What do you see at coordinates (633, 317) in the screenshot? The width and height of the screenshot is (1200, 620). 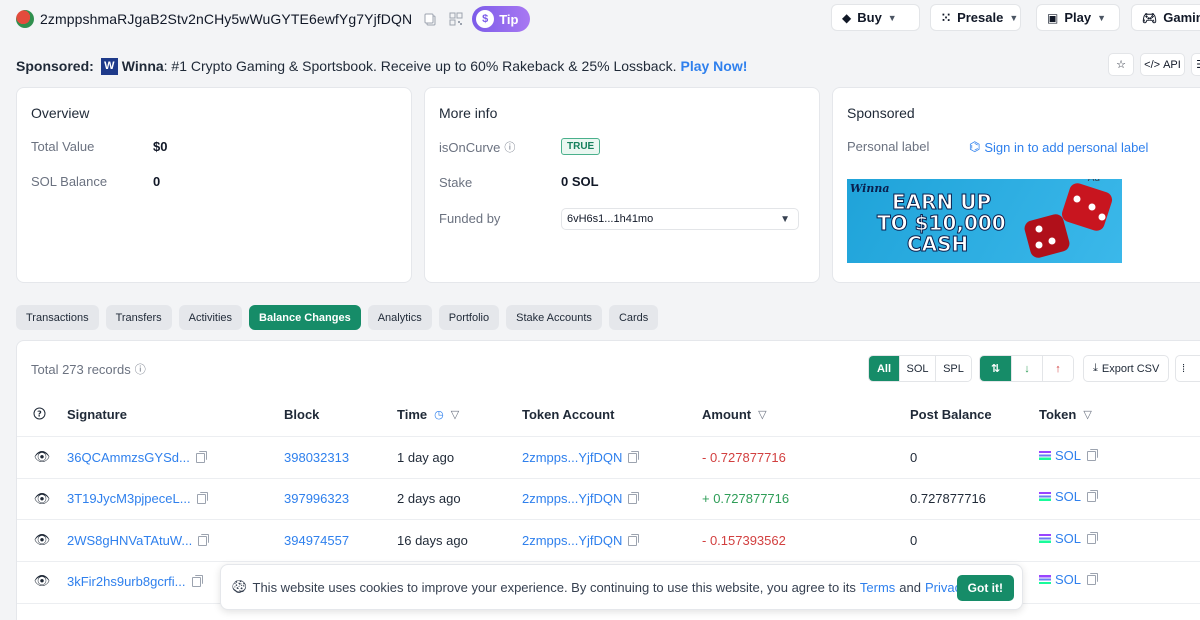 I see `tab-cards: Cards` at bounding box center [633, 317].